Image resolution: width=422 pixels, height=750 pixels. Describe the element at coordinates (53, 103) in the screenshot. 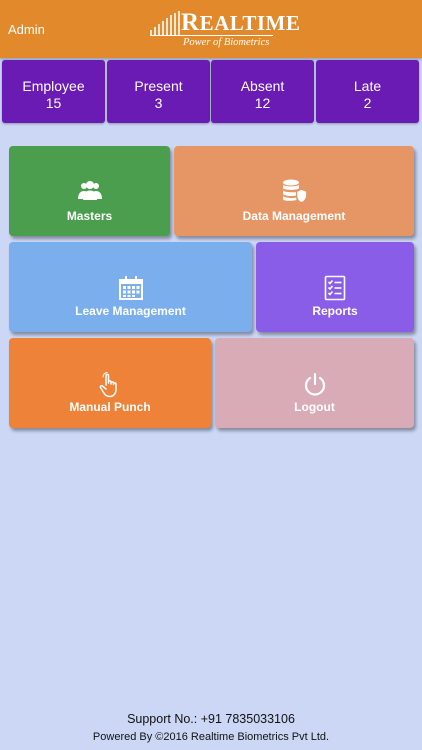

I see `stat-value: 15` at that location.